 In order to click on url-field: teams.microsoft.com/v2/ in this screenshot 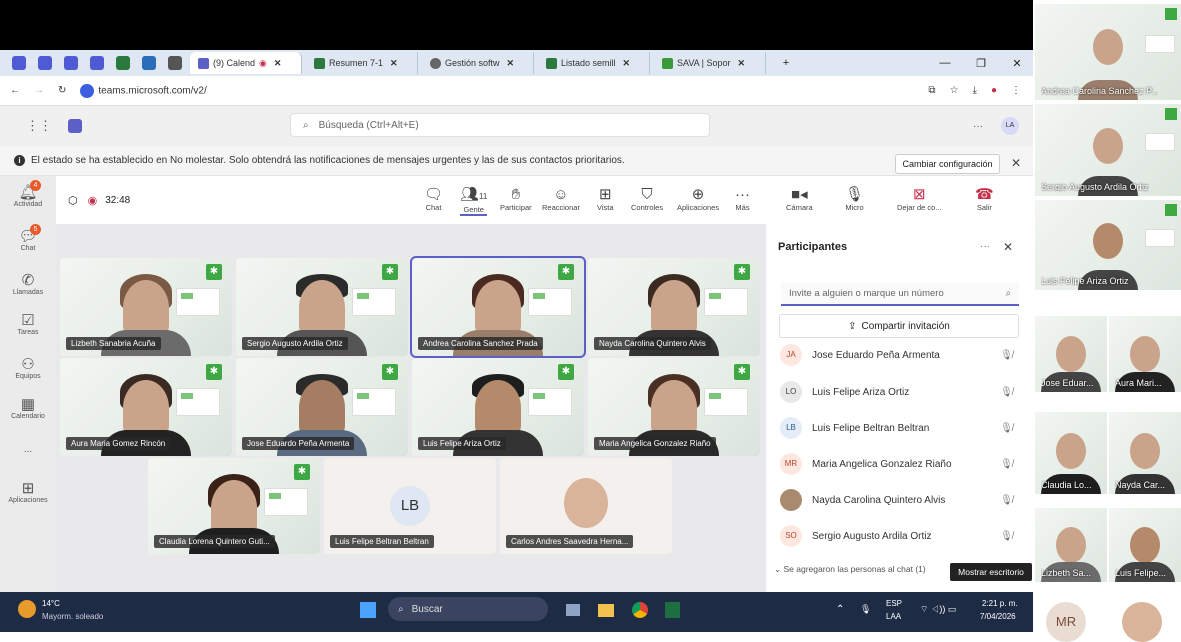, I will do `click(143, 90)`.